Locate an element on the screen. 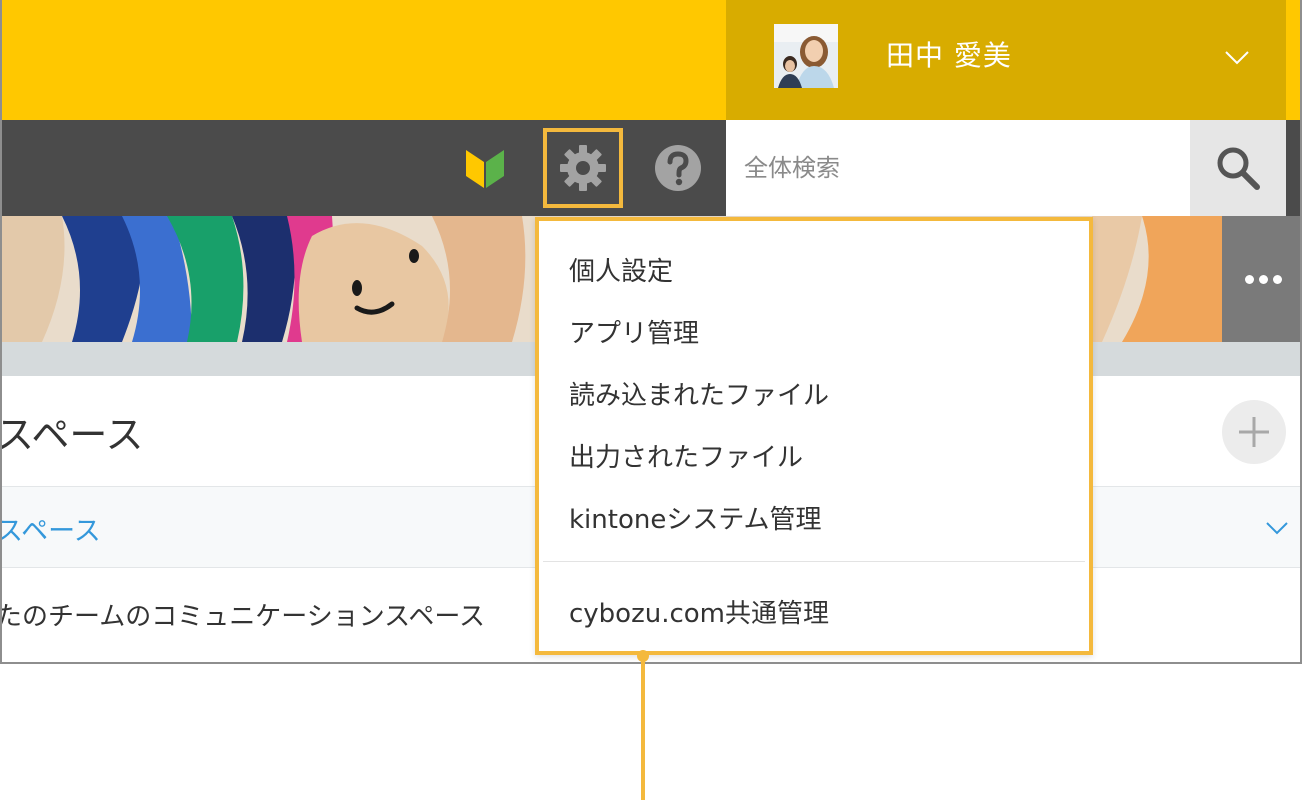  space-description: たのチームのコミュニケーションスペース is located at coordinates (243, 617).